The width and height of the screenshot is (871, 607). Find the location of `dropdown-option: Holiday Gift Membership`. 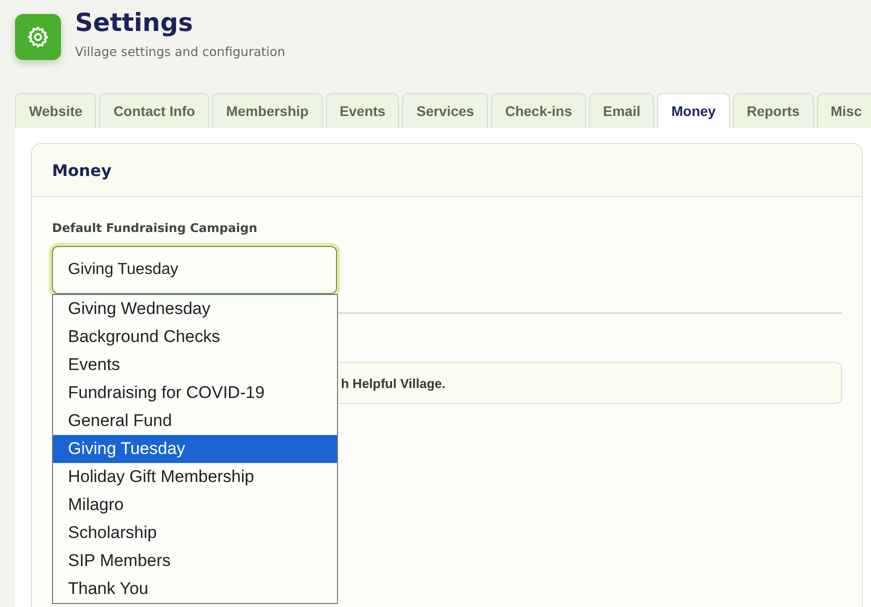

dropdown-option: Holiday Gift Membership is located at coordinates (195, 477).